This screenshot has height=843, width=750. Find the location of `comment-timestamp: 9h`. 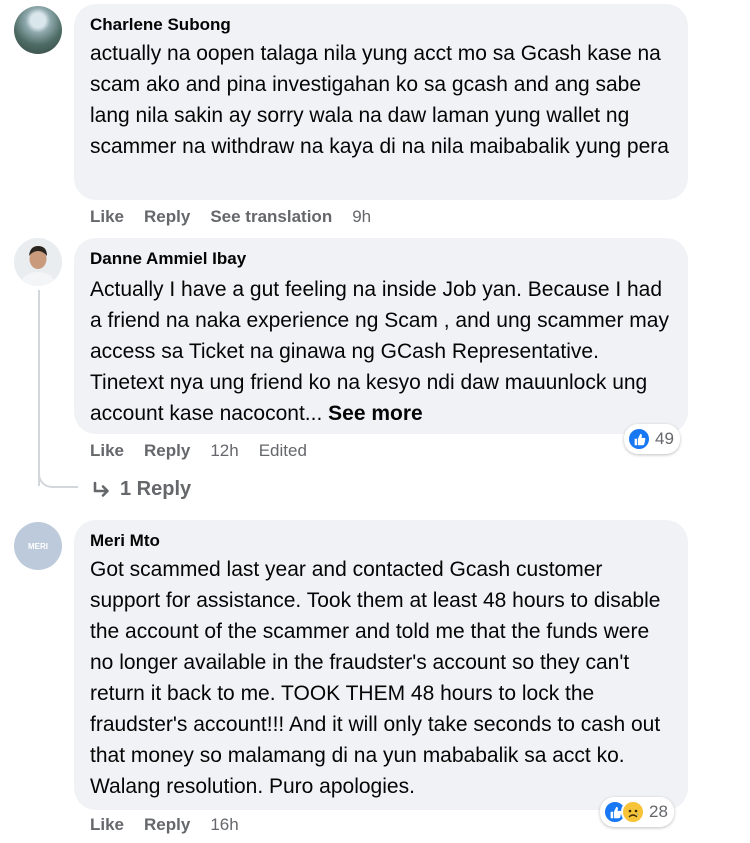

comment-timestamp: 9h is located at coordinates (361, 217).